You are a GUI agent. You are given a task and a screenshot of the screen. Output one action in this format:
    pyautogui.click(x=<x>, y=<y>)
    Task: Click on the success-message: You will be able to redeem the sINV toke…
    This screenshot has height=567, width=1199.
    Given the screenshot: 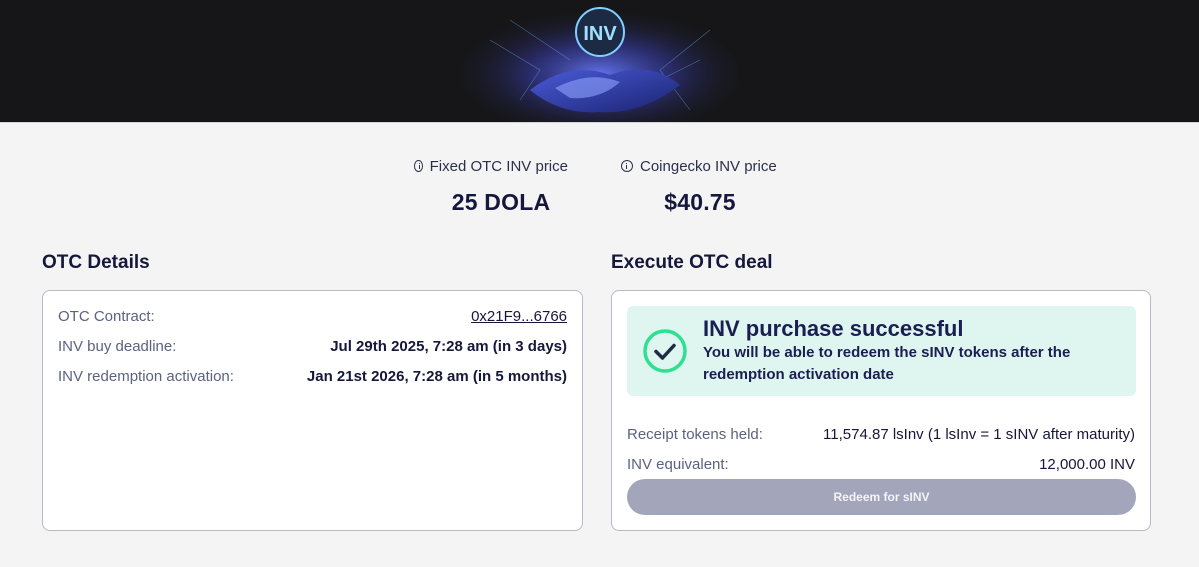 What is the action you would take?
    pyautogui.click(x=887, y=363)
    